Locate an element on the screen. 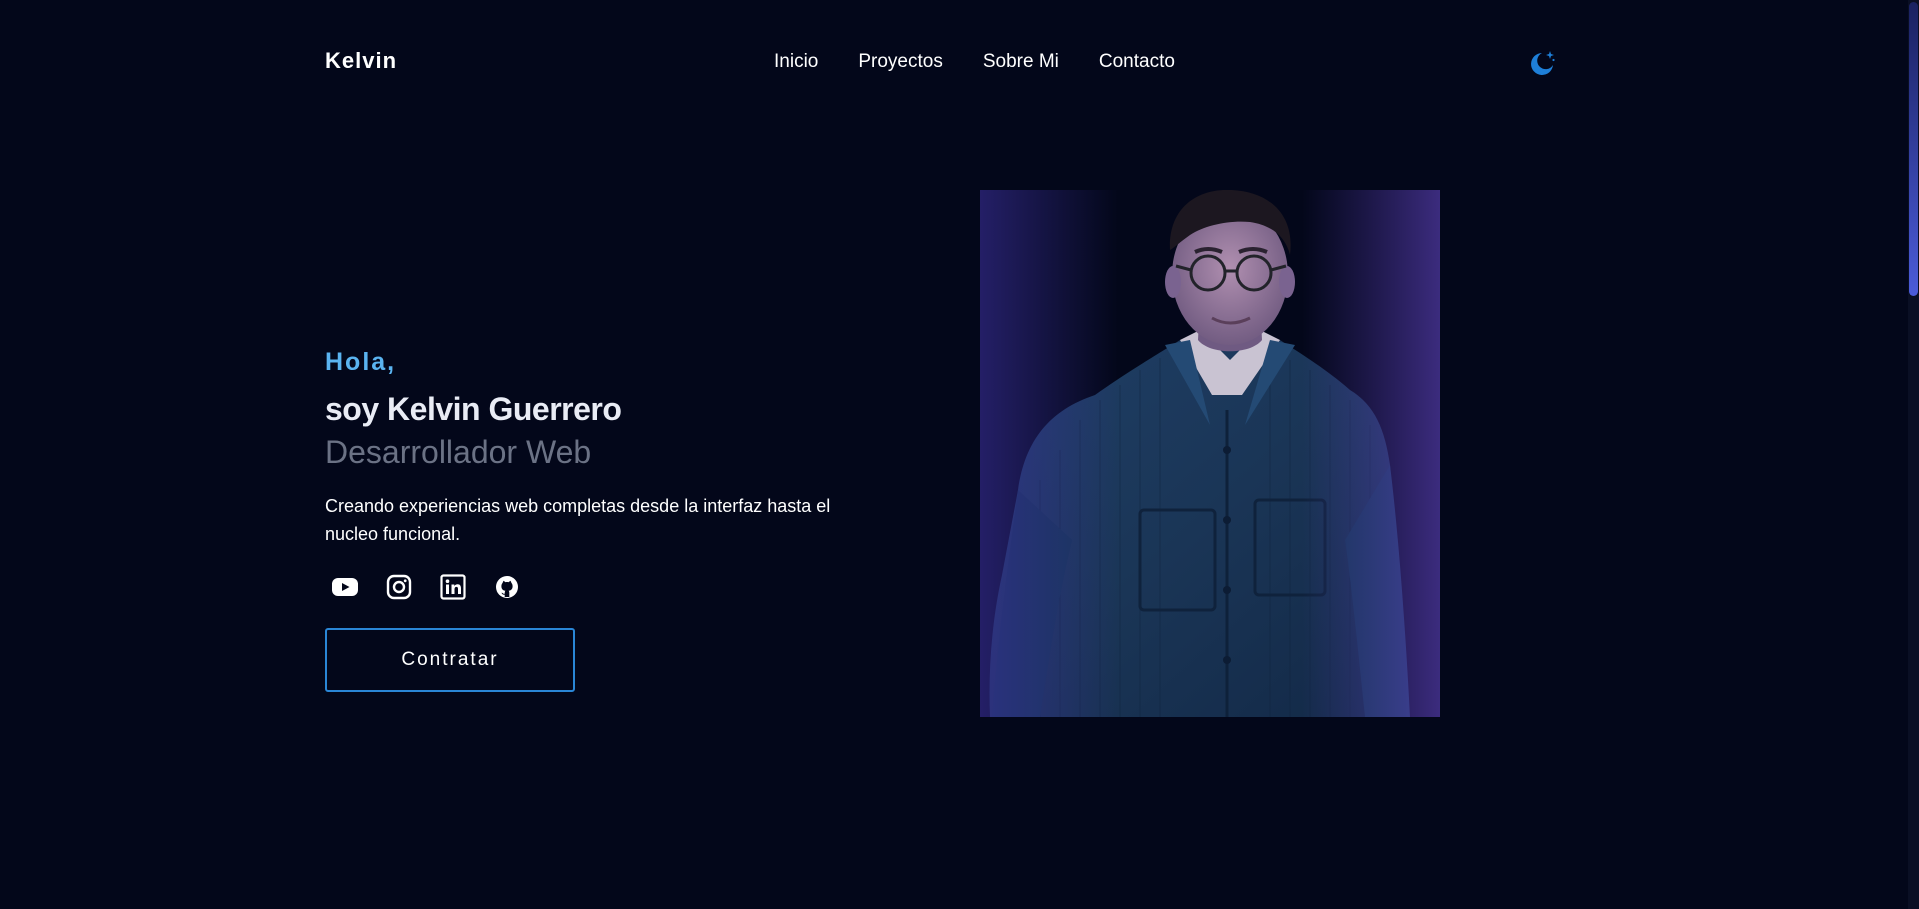  main-nav: Inicio Proyectos Sobre Mi Contacto is located at coordinates (974, 62).